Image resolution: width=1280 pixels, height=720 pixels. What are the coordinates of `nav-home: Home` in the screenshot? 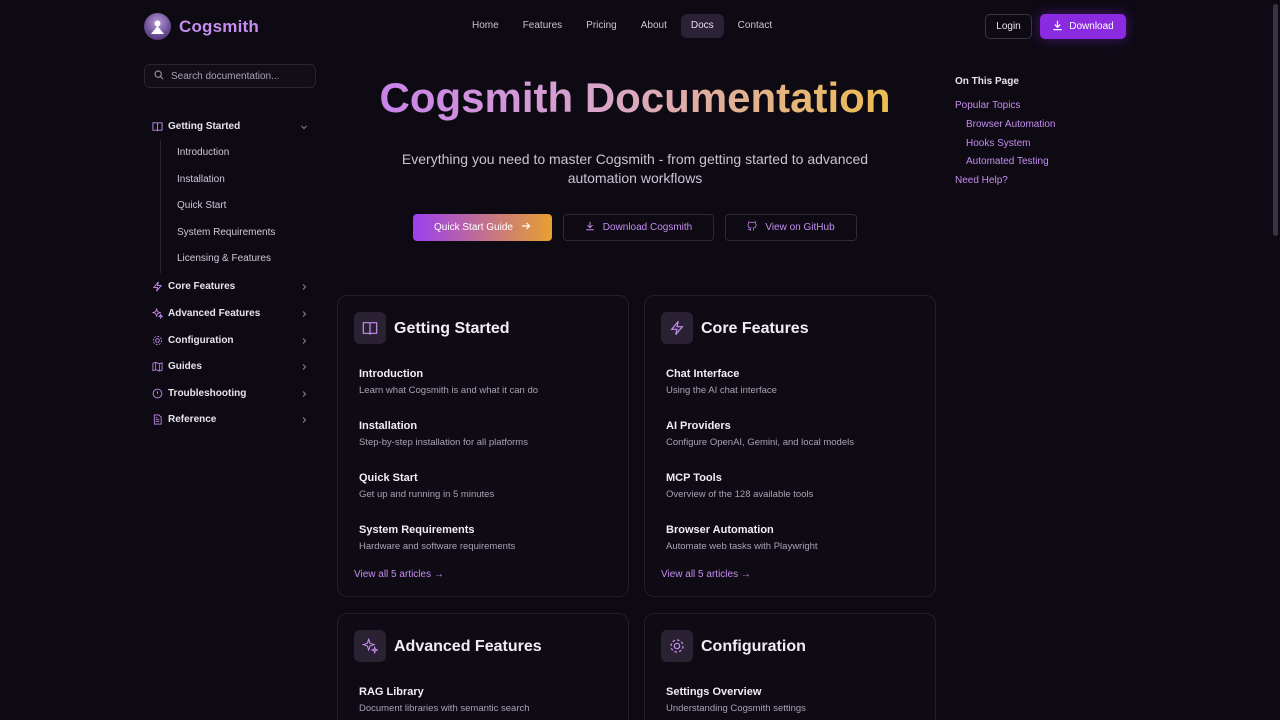 It's located at (485, 26).